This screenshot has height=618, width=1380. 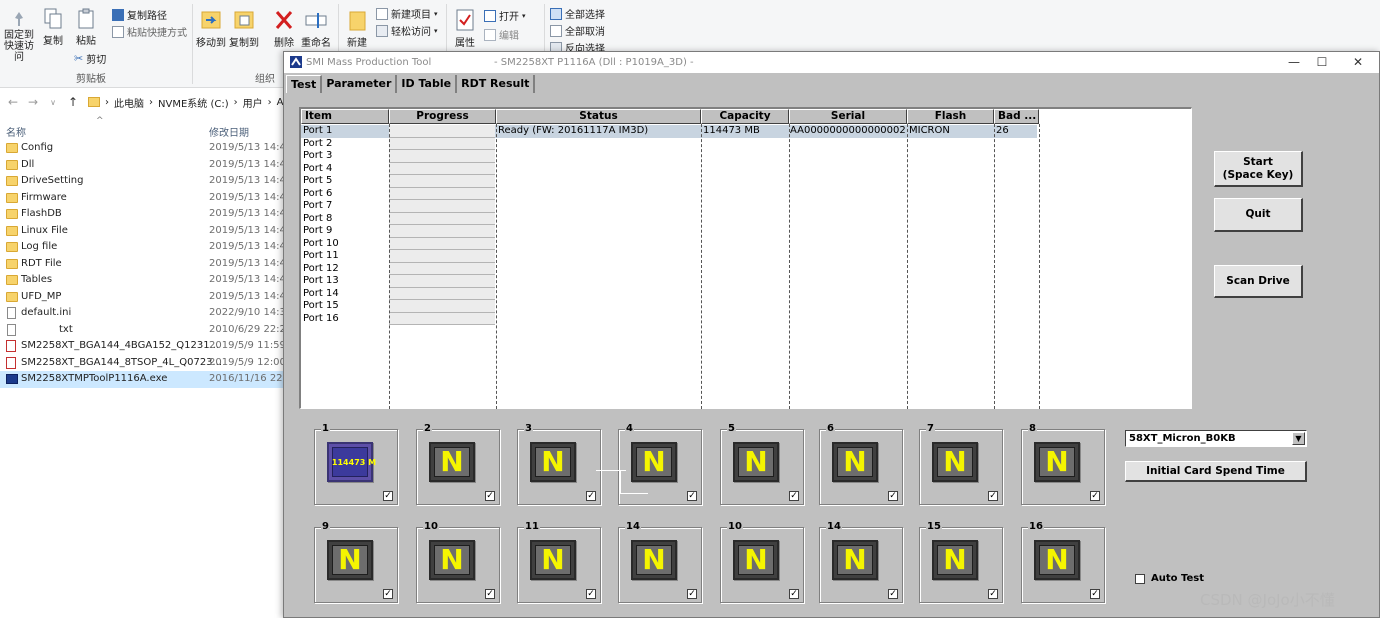 What do you see at coordinates (848, 116) in the screenshot?
I see `column-header-serial: Serial` at bounding box center [848, 116].